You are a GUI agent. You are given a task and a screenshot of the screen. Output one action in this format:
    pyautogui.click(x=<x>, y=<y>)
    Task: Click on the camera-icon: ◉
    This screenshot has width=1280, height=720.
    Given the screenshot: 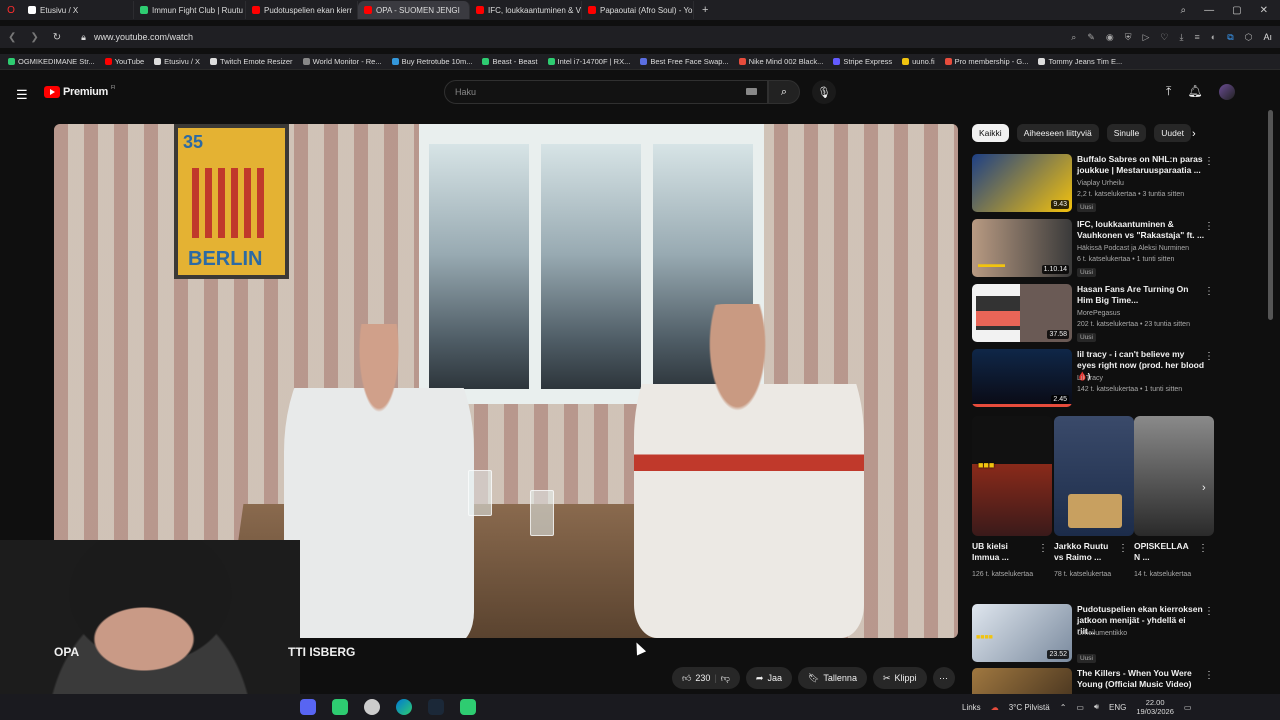 What is the action you would take?
    pyautogui.click(x=1110, y=37)
    